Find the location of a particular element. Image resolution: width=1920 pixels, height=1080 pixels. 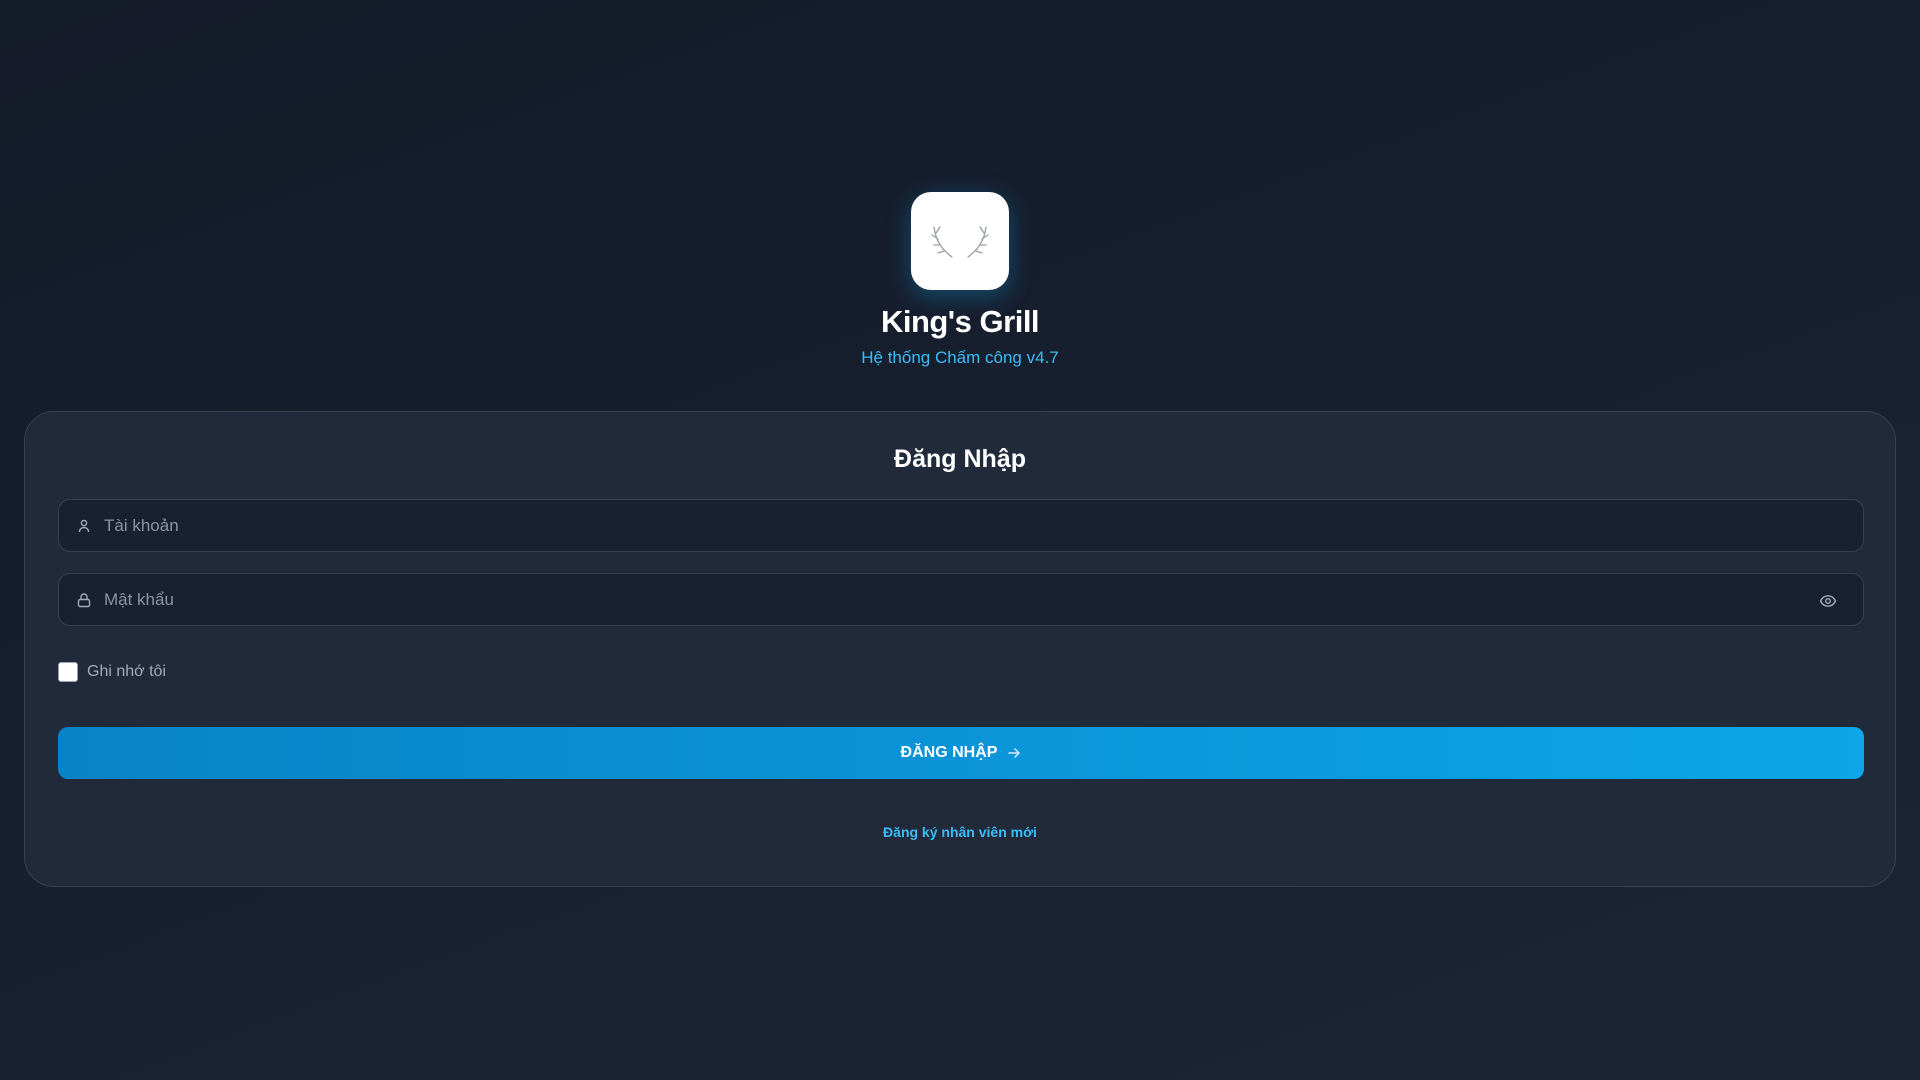

user-icon is located at coordinates (84, 526).